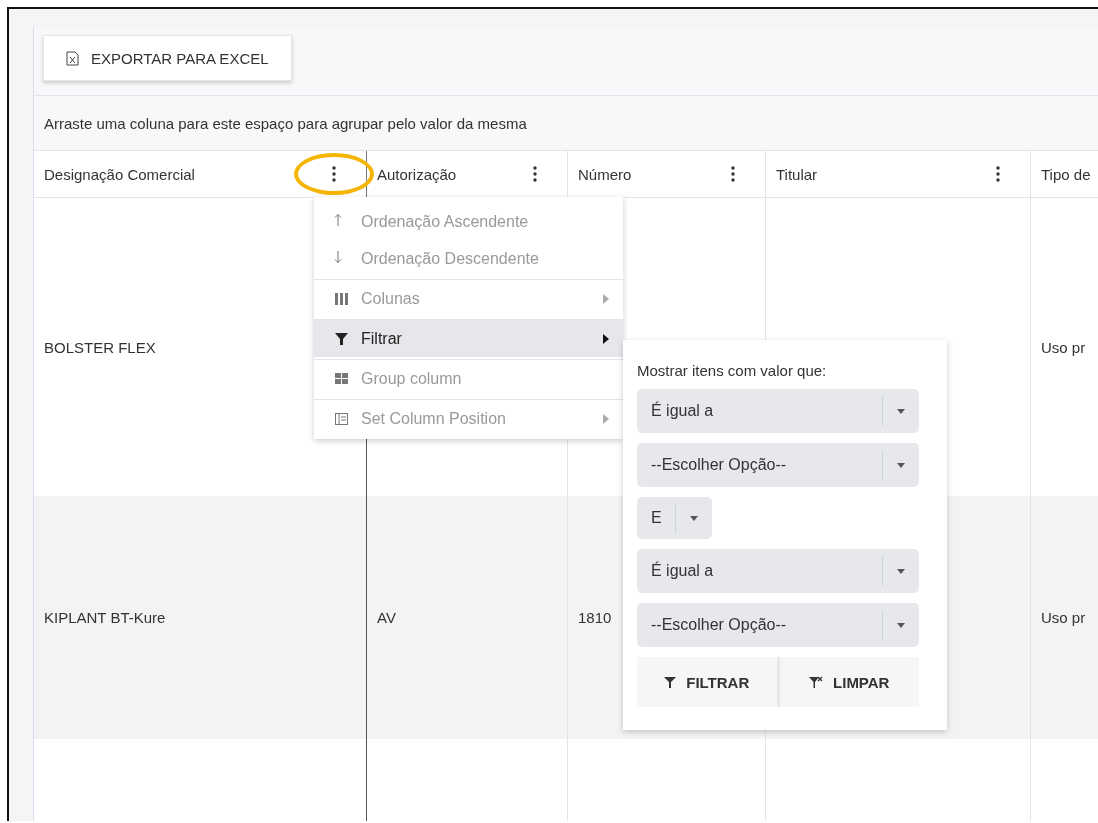  What do you see at coordinates (285, 123) in the screenshot?
I see `group-hint: Arraste uma coluna para este espaço para agrupar pelo valor da mesma` at bounding box center [285, 123].